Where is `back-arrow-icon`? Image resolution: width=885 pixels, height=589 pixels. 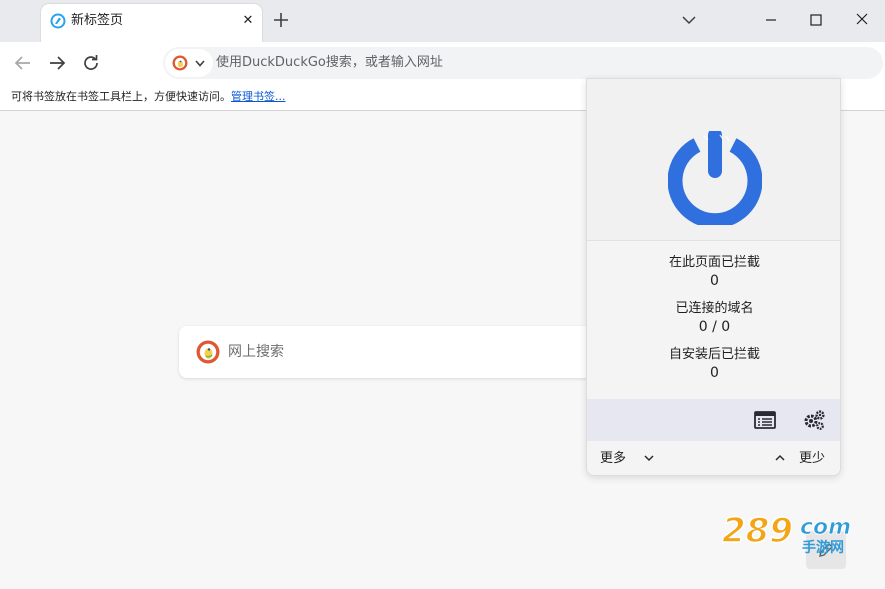 back-arrow-icon is located at coordinates (23, 63).